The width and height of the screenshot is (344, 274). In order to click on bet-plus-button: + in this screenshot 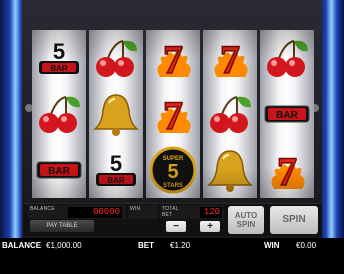, I will do `click(210, 226)`.